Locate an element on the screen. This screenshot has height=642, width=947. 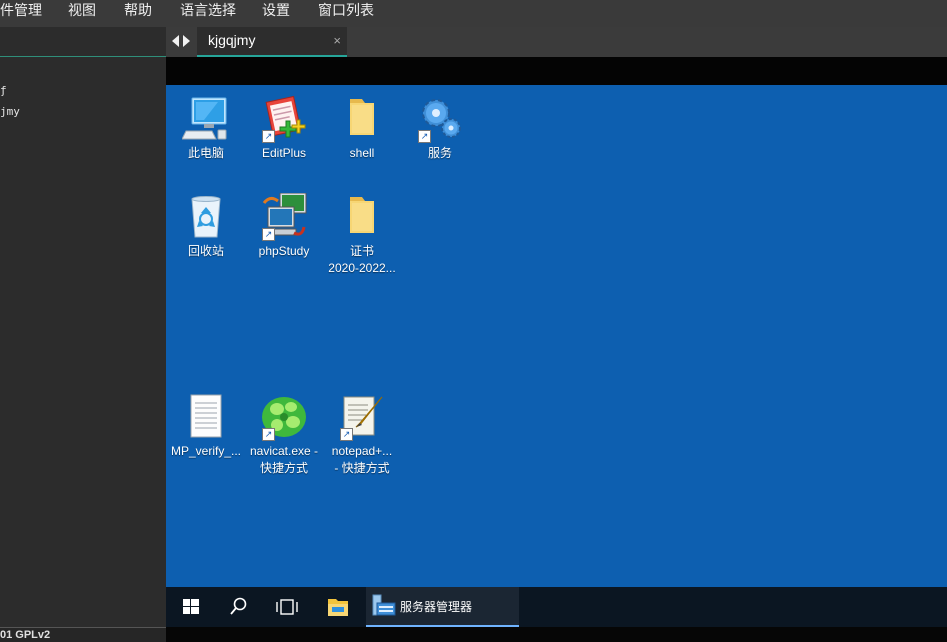
left-panel-footer: 01 GPLv2 is located at coordinates (83, 634).